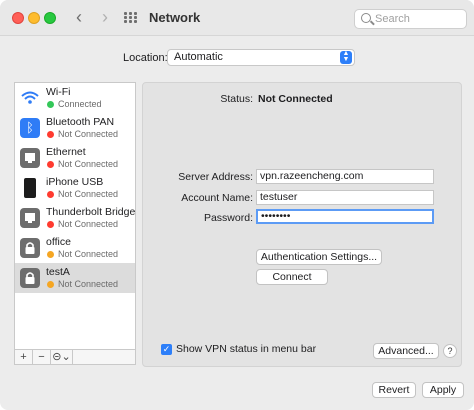  I want to click on help-button: ?, so click(450, 351).